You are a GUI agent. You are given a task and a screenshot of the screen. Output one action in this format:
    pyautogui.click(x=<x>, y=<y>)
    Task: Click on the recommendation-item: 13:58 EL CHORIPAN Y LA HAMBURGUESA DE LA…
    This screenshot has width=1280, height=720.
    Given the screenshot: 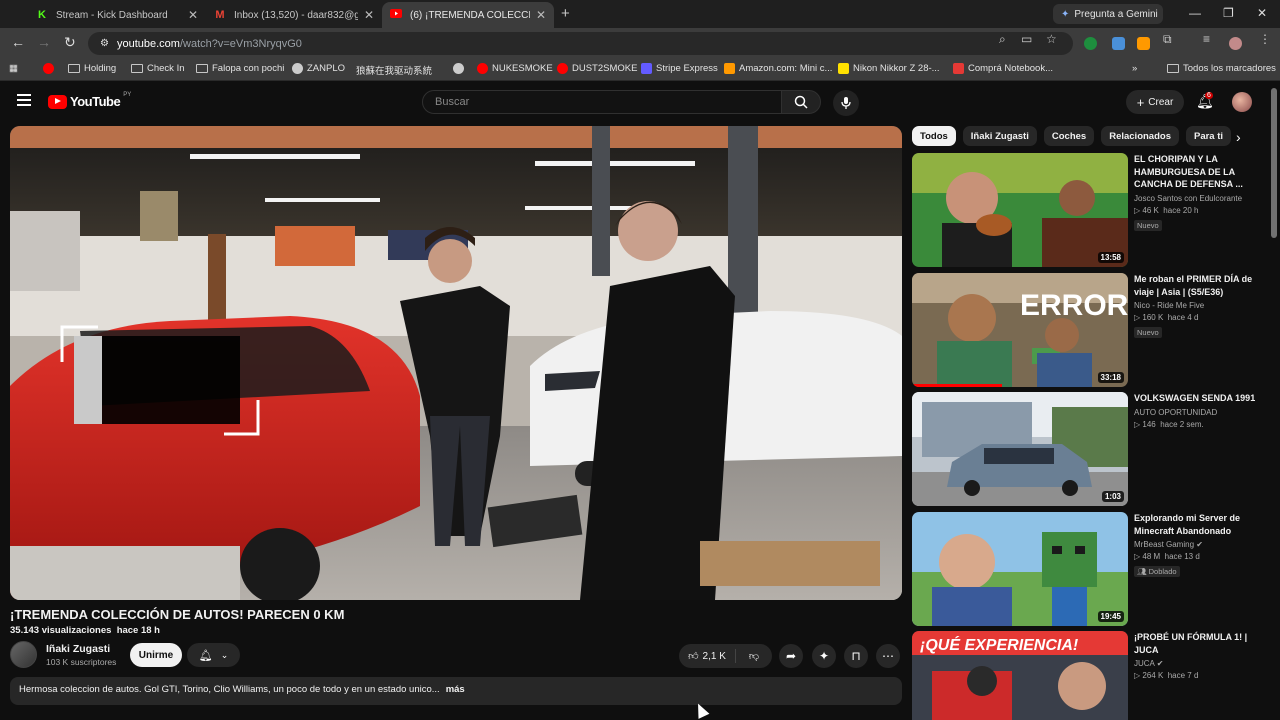 What is the action you would take?
    pyautogui.click(x=1087, y=210)
    